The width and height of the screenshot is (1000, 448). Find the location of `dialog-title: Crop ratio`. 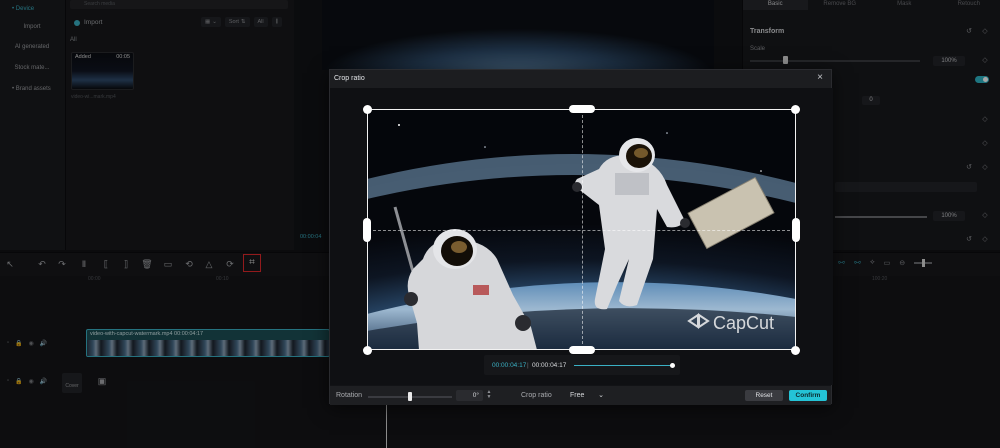

dialog-title: Crop ratio is located at coordinates (349, 78).